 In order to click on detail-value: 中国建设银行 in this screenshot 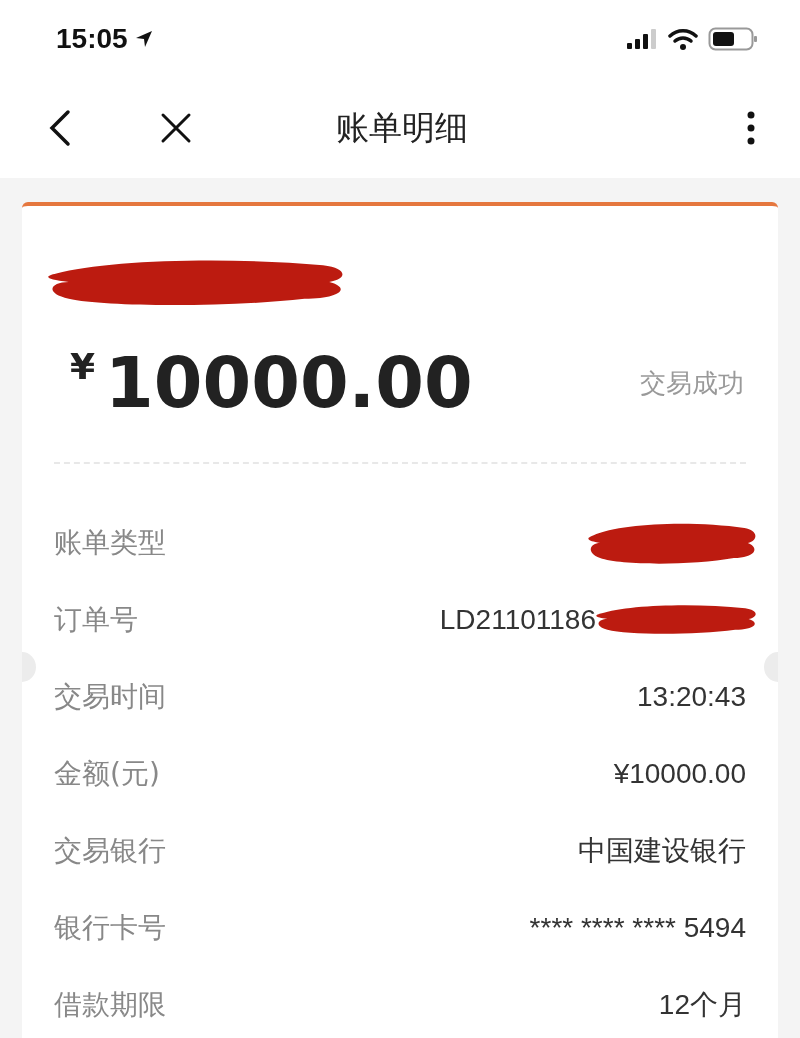, I will do `click(662, 850)`.